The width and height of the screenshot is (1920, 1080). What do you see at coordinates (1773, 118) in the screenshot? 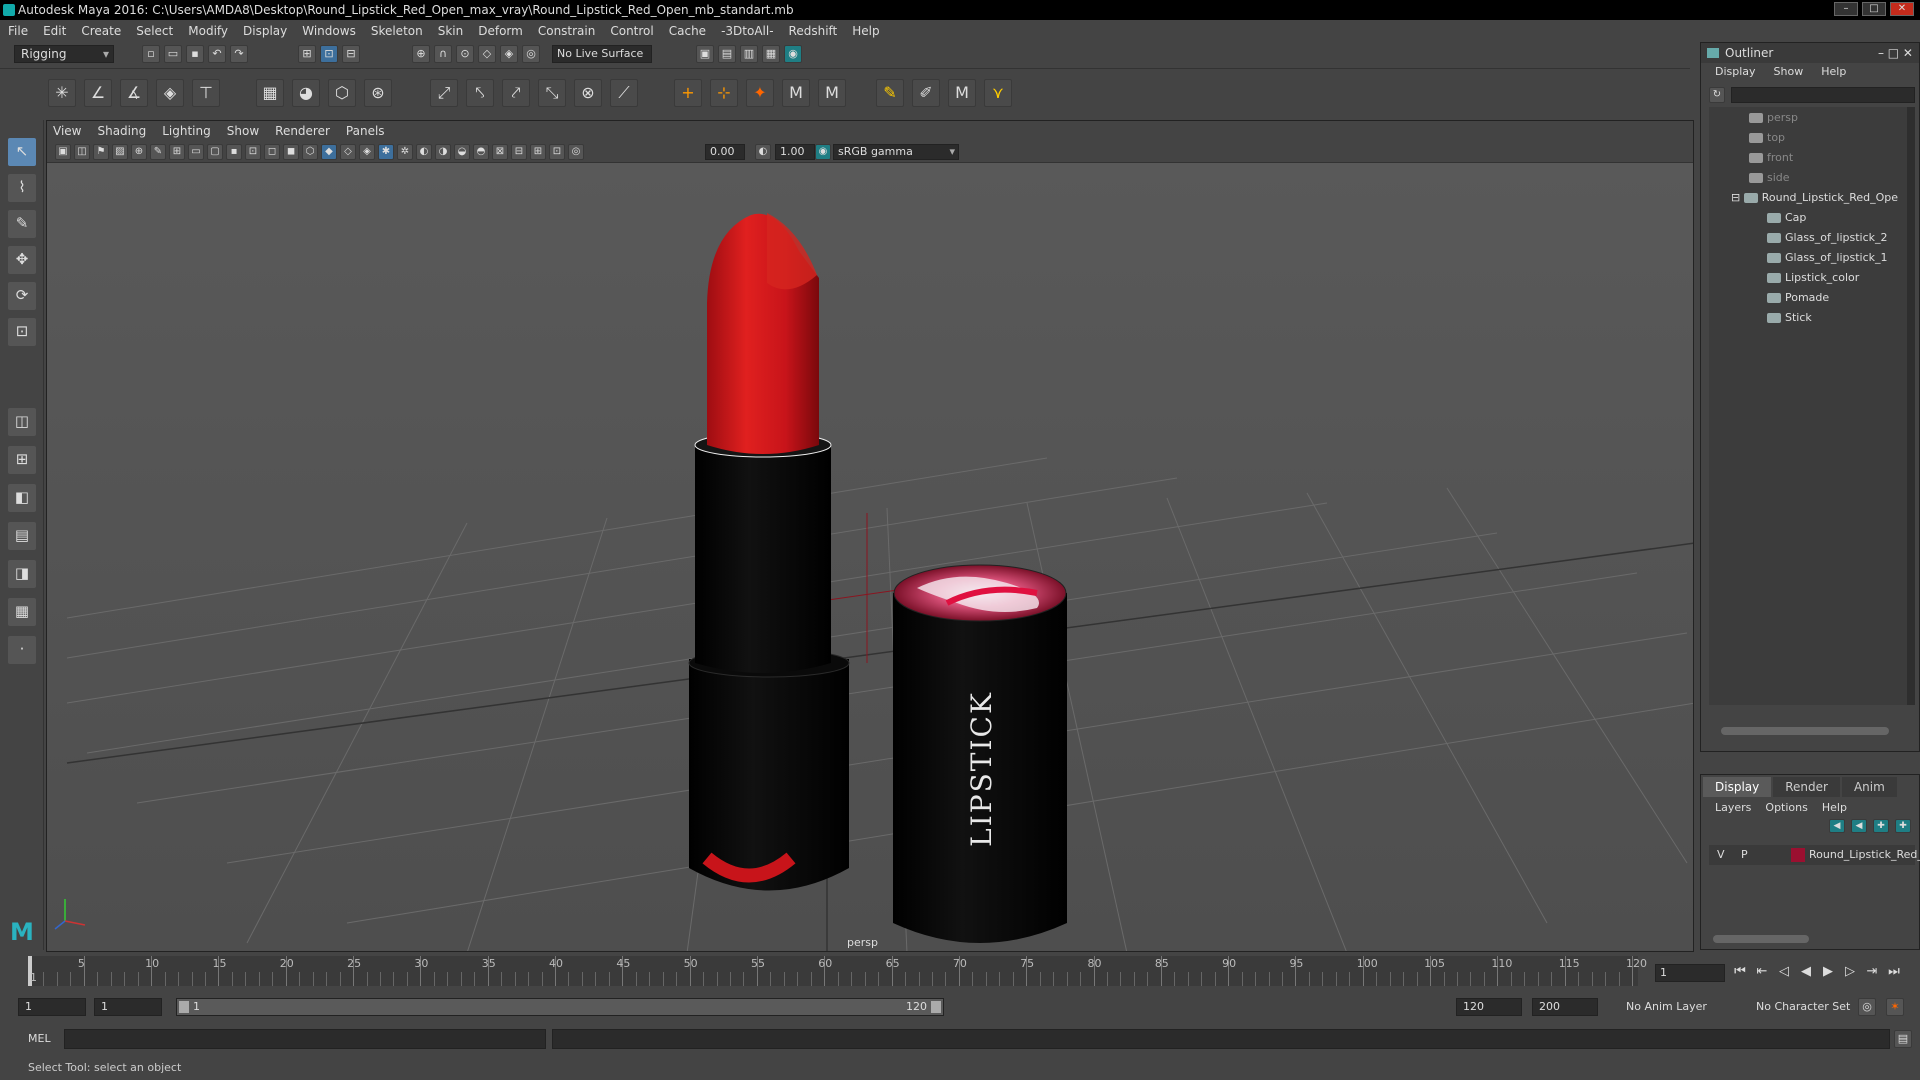
I see `outliner-item-persp: persp` at bounding box center [1773, 118].